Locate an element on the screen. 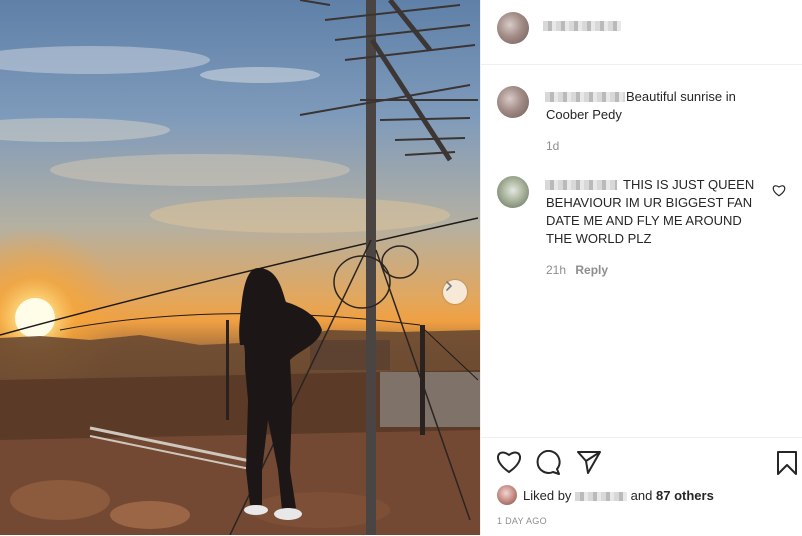 The image size is (802, 536). caption-text: Beautiful sunrise in Coober Pedy is located at coordinates (641, 105).